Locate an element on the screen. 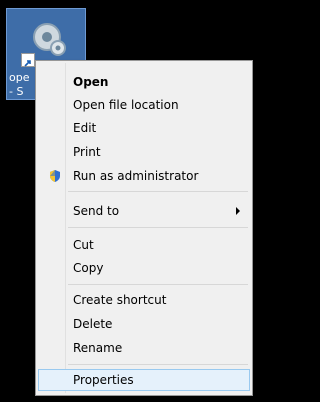  uac-shield-icon is located at coordinates (55, 176).